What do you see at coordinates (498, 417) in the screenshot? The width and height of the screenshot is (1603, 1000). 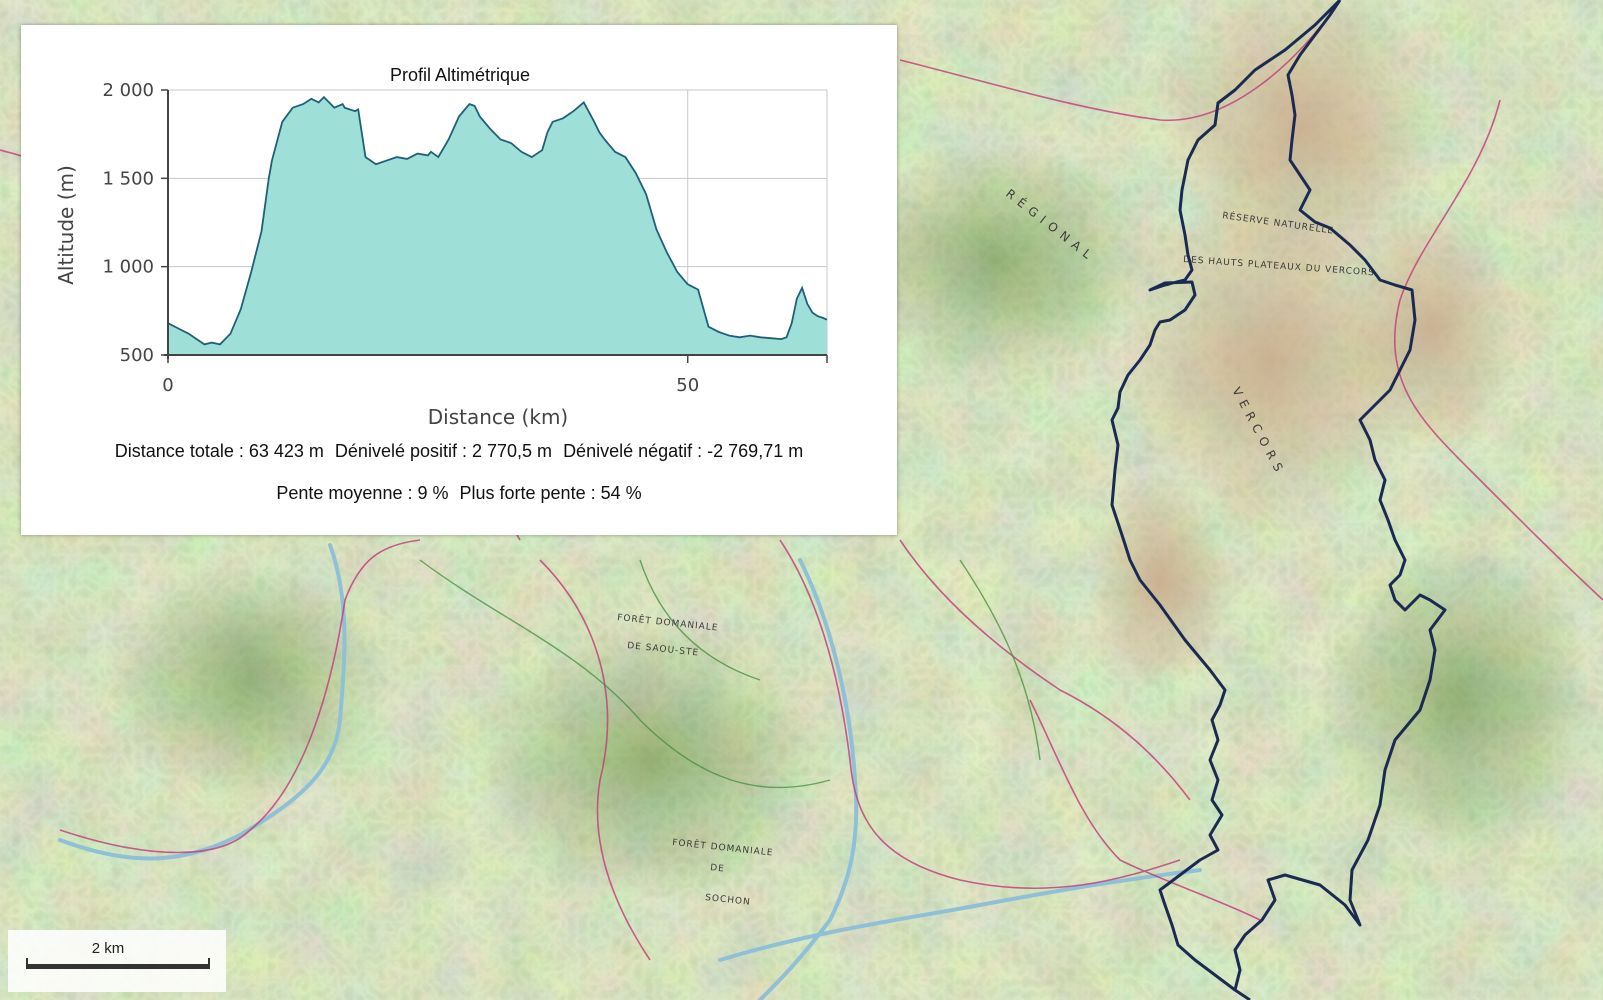 I see `x-axis-label: Distance (km)` at bounding box center [498, 417].